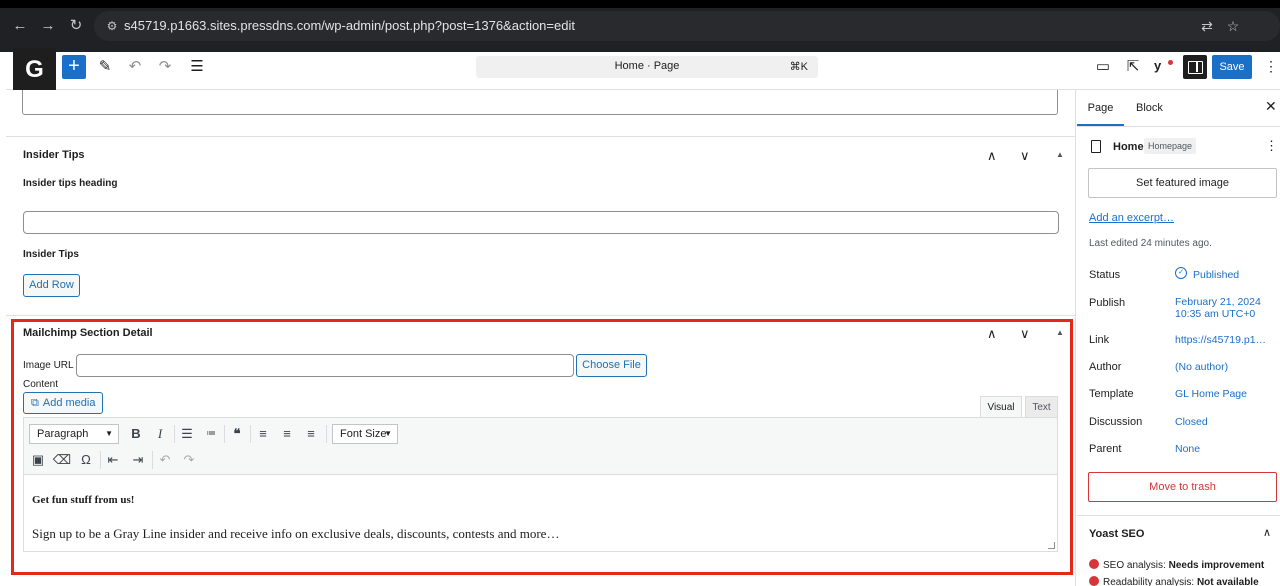 Image resolution: width=1280 pixels, height=586 pixels. What do you see at coordinates (1133, 67) in the screenshot?
I see `external-link-icon: ⇱` at bounding box center [1133, 67].